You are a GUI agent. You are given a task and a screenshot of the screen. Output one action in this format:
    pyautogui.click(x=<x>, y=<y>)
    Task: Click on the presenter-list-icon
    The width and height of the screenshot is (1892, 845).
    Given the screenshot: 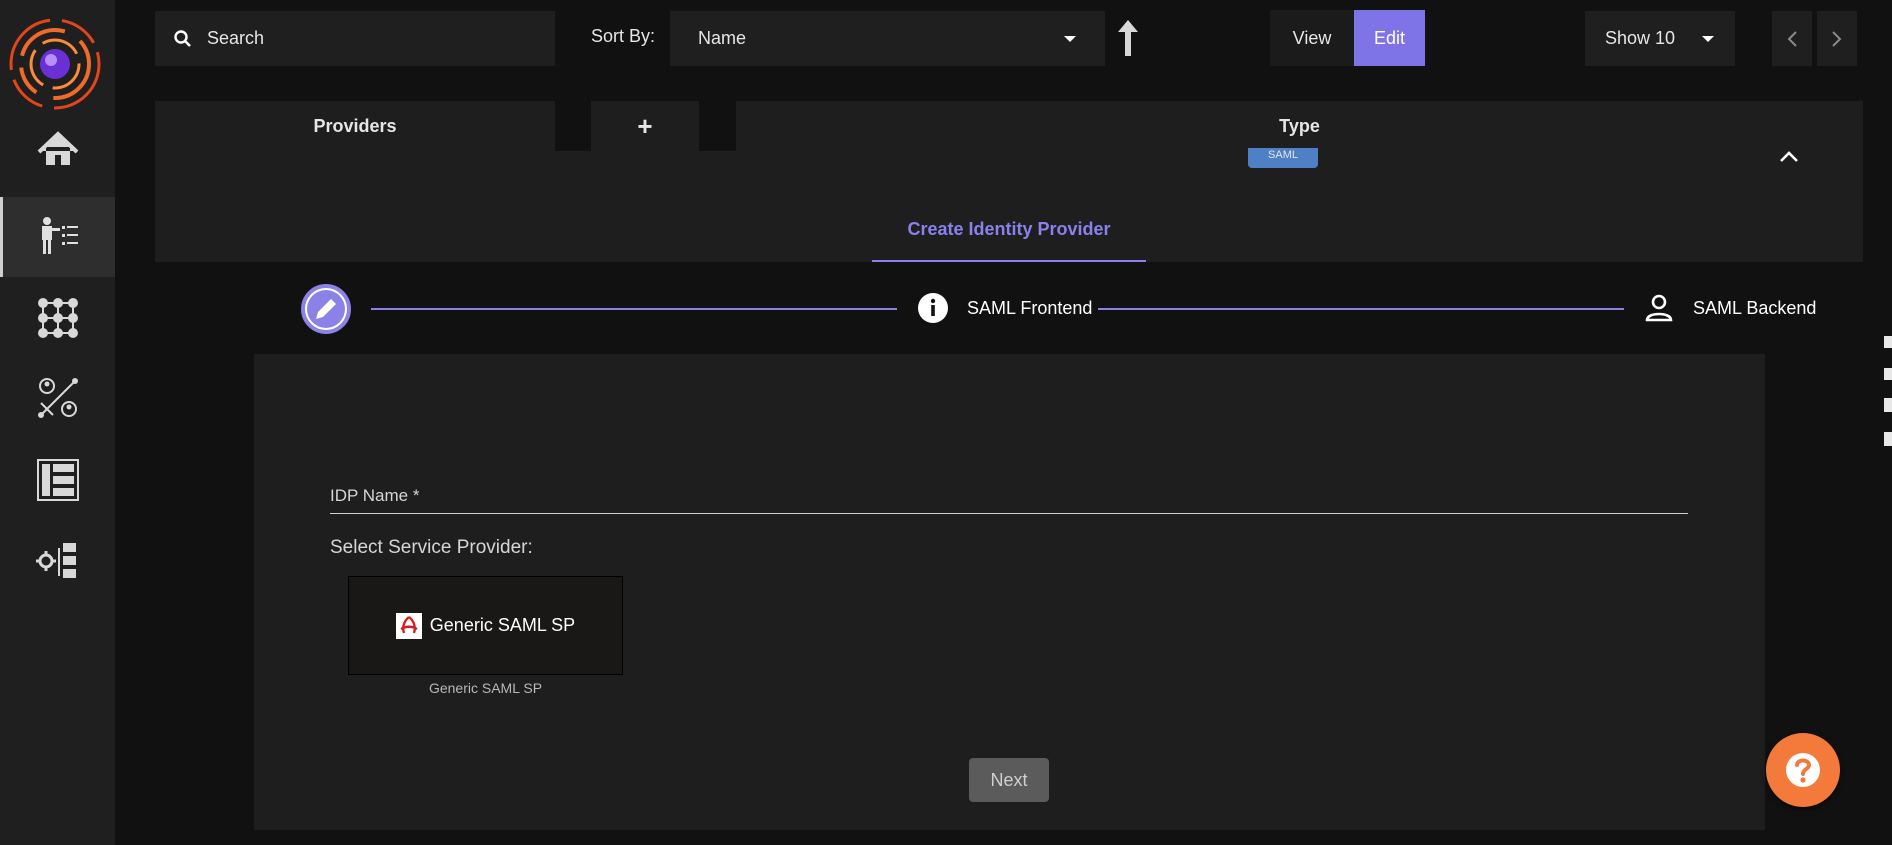 What is the action you would take?
    pyautogui.click(x=60, y=235)
    